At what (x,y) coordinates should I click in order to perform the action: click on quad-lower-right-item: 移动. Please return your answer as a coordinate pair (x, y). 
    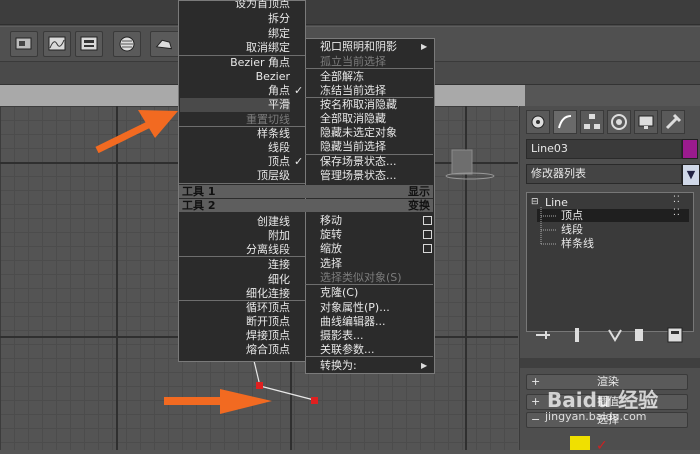
    Looking at the image, I should click on (375, 221).